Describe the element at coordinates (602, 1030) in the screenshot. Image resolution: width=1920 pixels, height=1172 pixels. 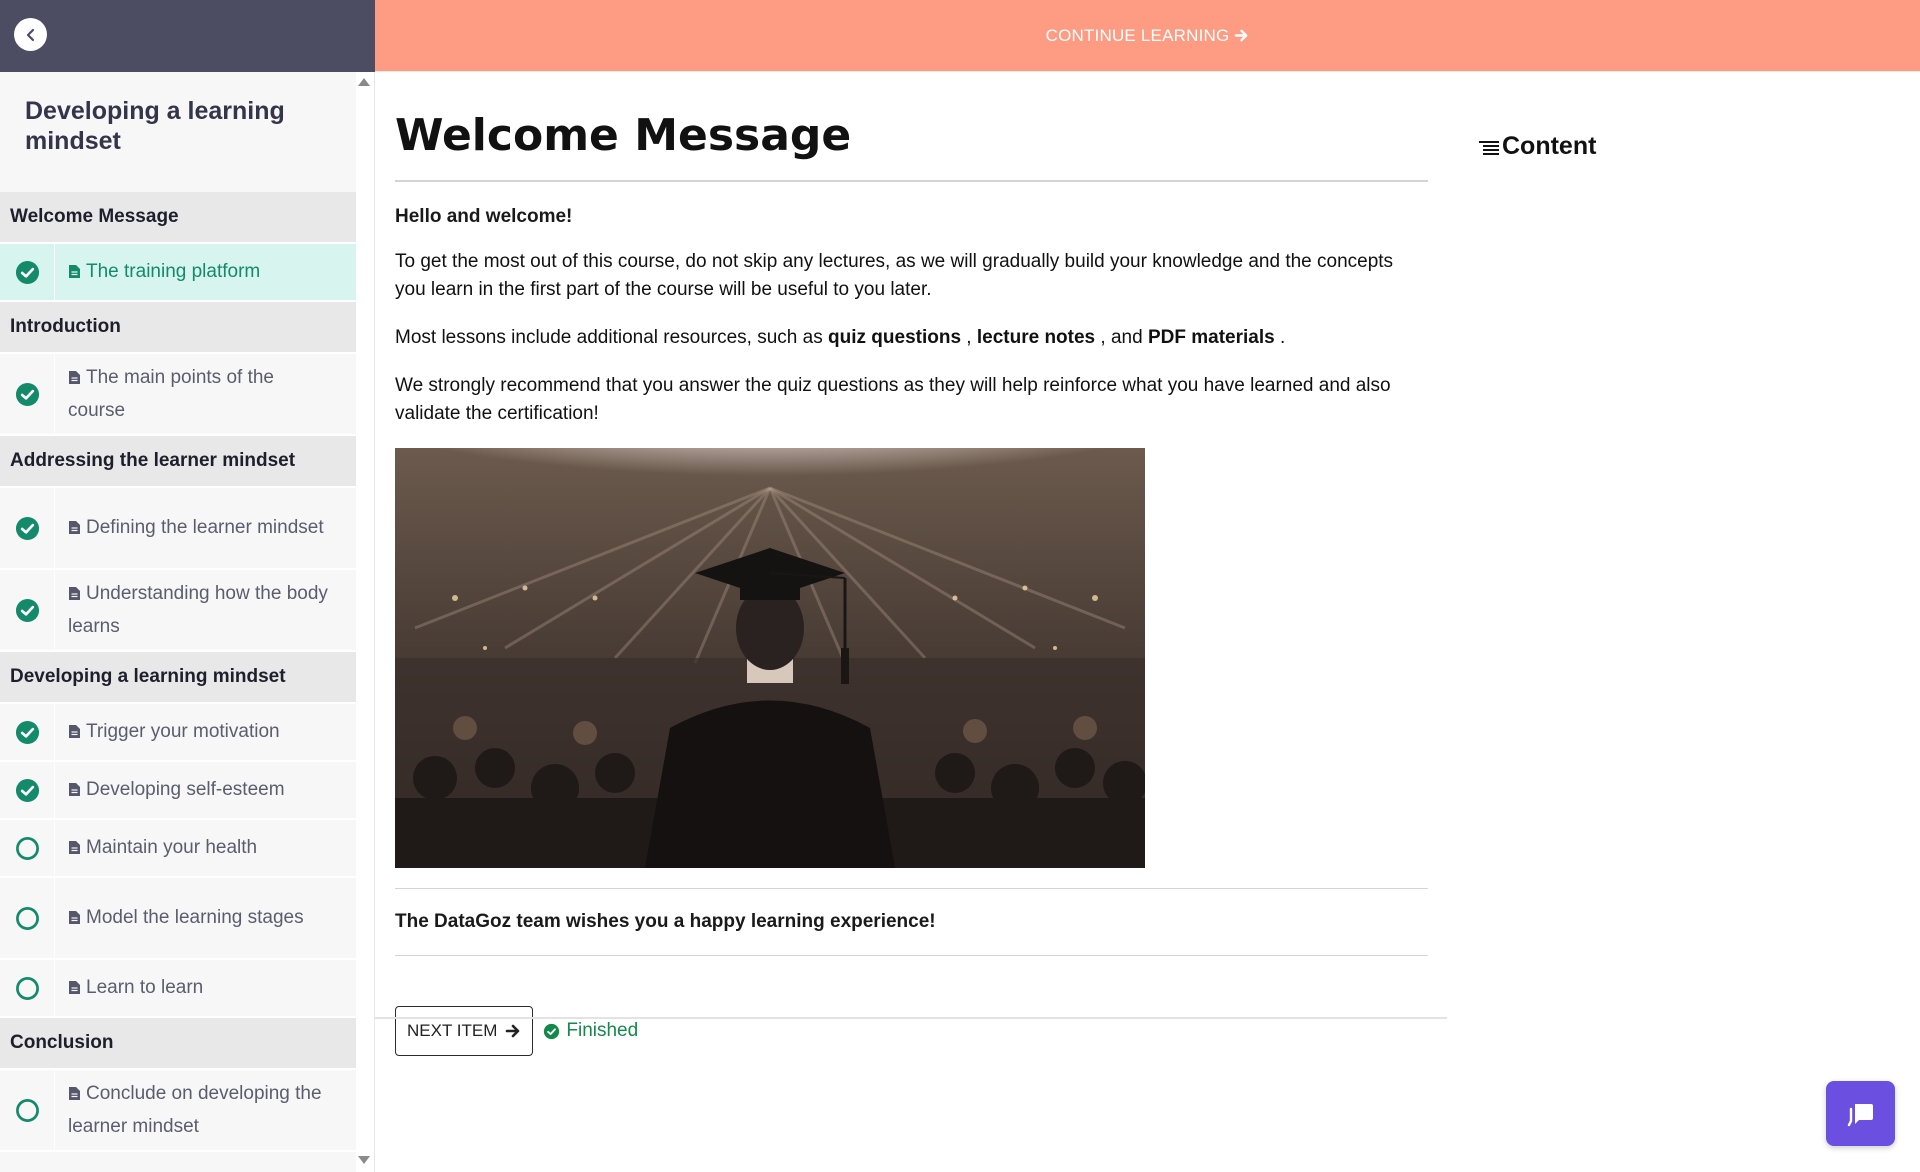
I see `finished-label: Finished` at that location.